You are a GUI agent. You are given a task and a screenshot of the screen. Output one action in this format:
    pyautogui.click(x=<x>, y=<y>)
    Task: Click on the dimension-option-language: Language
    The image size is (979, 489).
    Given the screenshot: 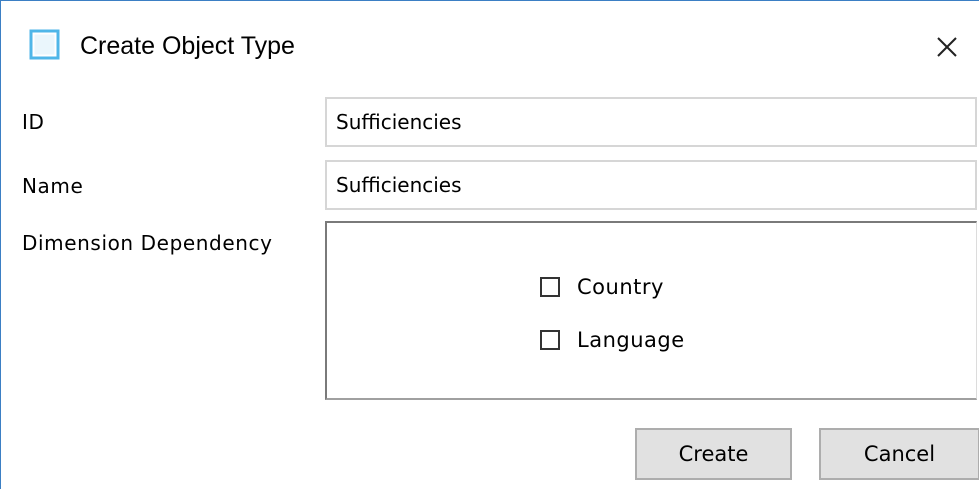 What is the action you would take?
    pyautogui.click(x=612, y=340)
    